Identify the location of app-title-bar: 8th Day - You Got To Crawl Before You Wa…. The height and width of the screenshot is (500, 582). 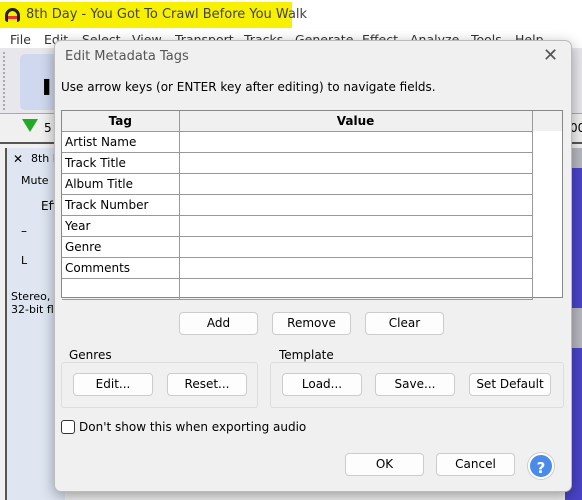
(291, 15).